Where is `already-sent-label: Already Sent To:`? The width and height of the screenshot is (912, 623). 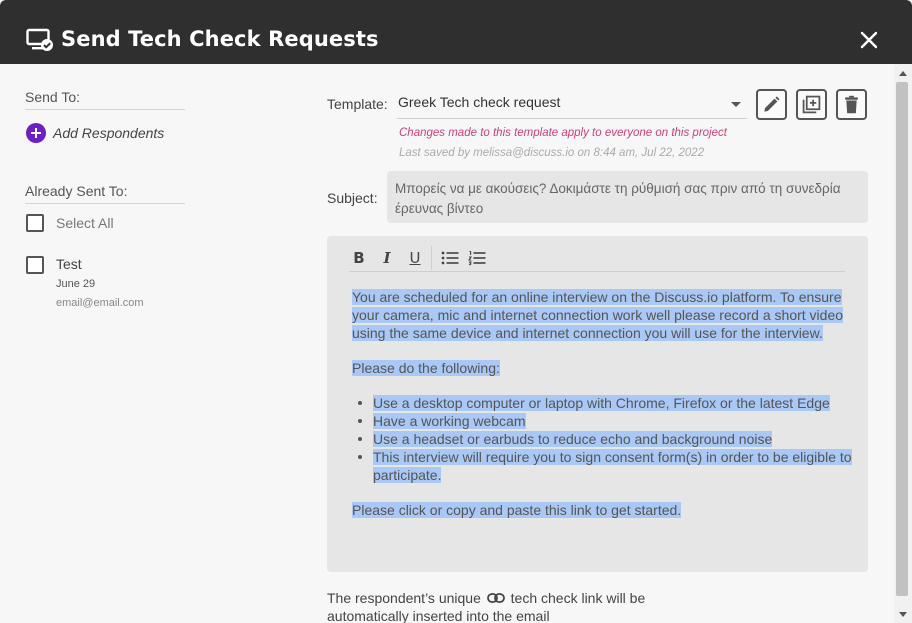 already-sent-label: Already Sent To: is located at coordinates (105, 193).